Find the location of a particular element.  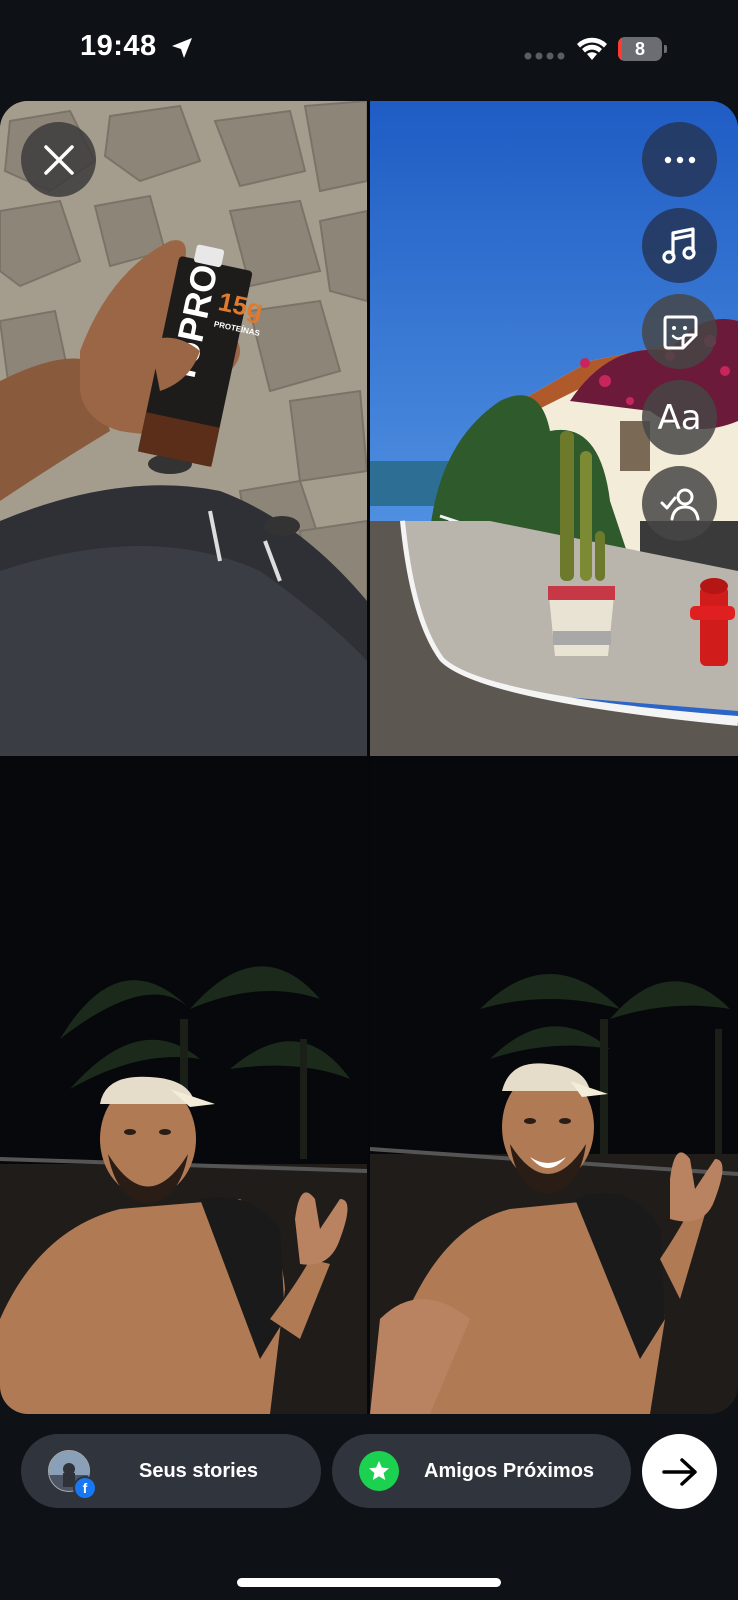

wifi-icon is located at coordinates (592, 48).